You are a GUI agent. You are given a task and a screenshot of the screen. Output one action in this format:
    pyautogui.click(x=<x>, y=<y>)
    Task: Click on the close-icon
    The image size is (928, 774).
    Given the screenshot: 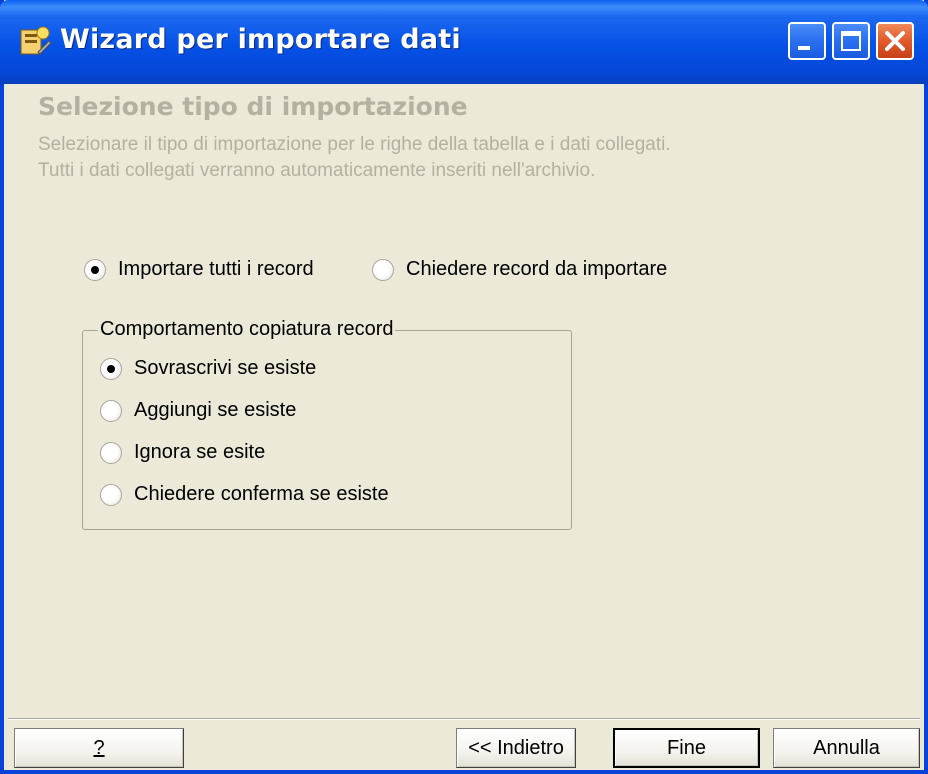 What is the action you would take?
    pyautogui.click(x=895, y=41)
    